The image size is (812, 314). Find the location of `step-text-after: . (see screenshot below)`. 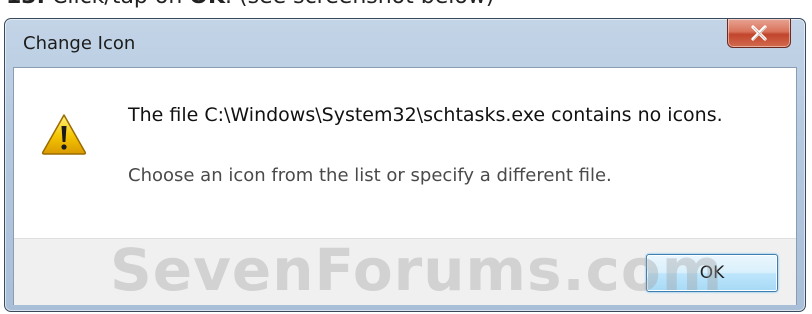

step-text-after: . (see screenshot below) is located at coordinates (359, 4).